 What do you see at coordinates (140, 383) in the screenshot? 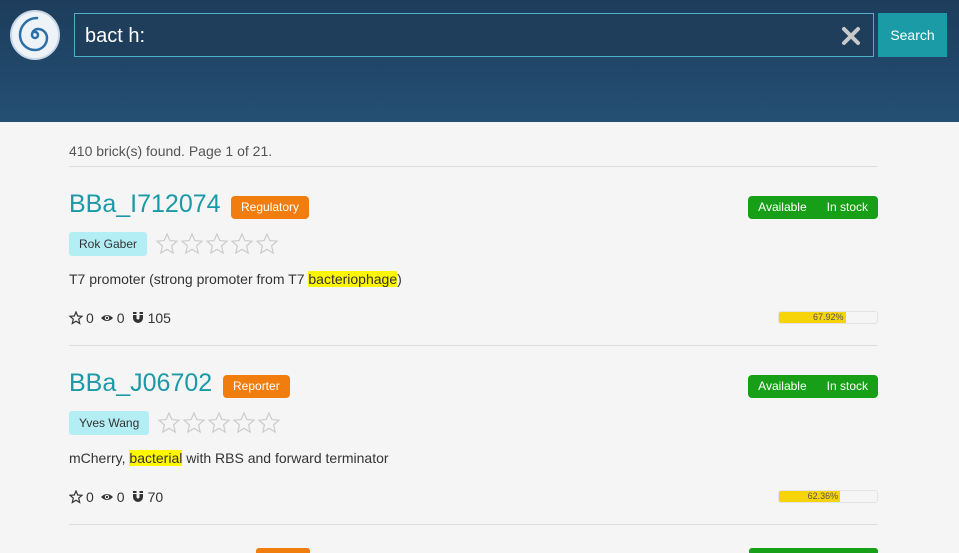
I see `brick-name-link: BBa_J06702` at bounding box center [140, 383].